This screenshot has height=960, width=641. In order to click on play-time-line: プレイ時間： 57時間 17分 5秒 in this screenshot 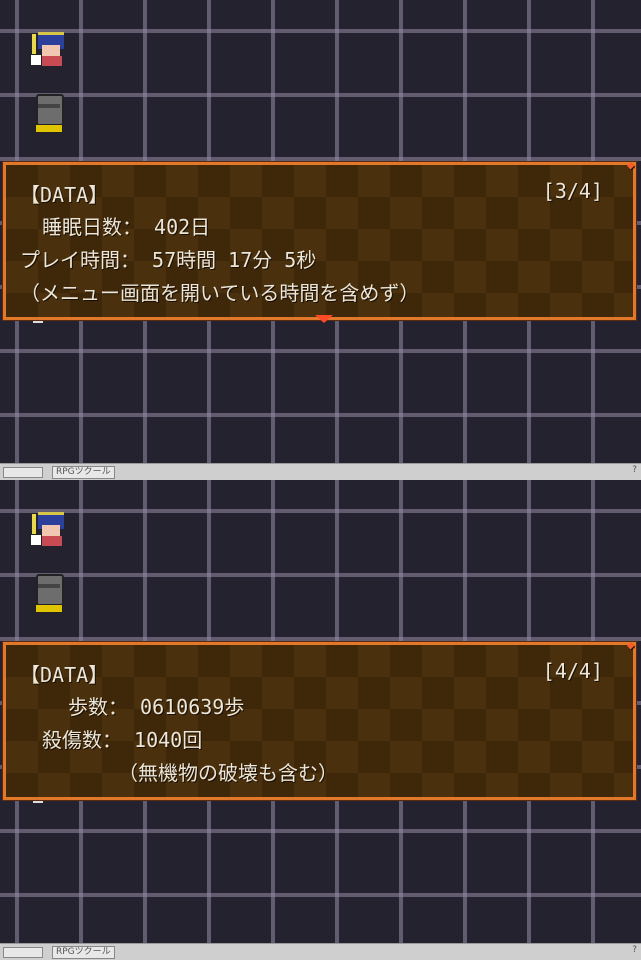, I will do `click(168, 260)`.